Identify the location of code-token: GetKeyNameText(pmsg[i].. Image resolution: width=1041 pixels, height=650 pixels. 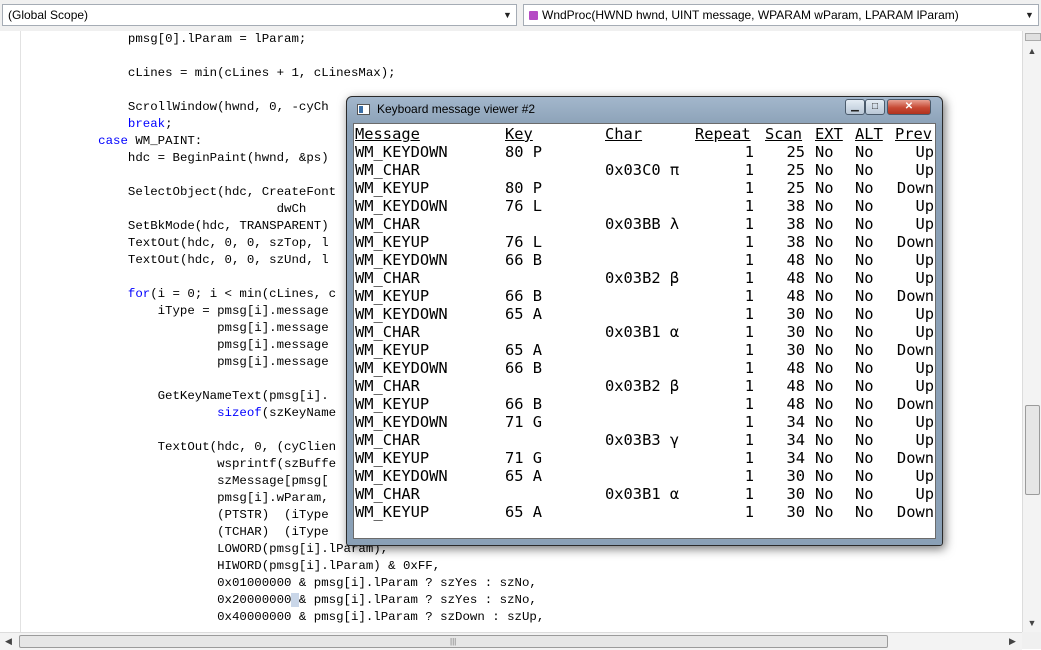
(243, 396).